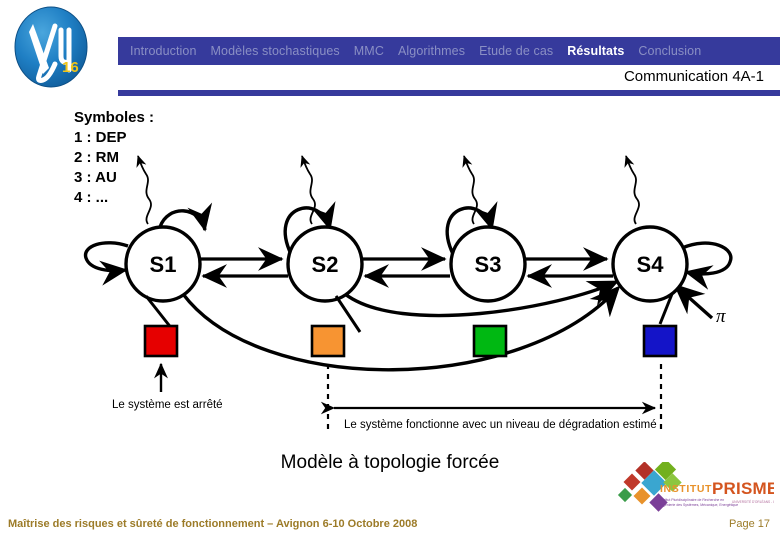 The height and width of the screenshot is (540, 780). What do you see at coordinates (449, 79) in the screenshot?
I see `subtitle-row: Communication 4A-1` at bounding box center [449, 79].